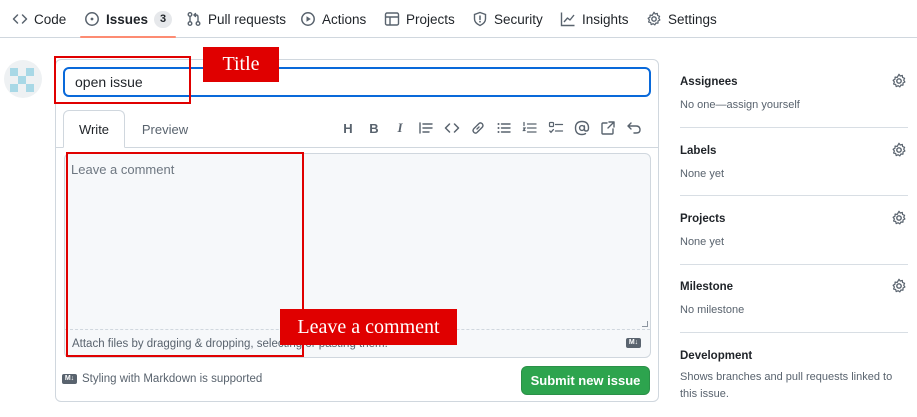  Describe the element at coordinates (568, 19) in the screenshot. I see `graph-icon` at that location.